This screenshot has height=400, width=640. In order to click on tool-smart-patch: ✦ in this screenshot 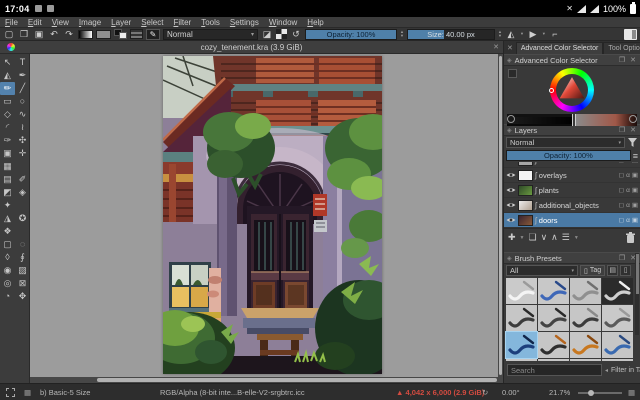, I will do `click(7, 205)`.